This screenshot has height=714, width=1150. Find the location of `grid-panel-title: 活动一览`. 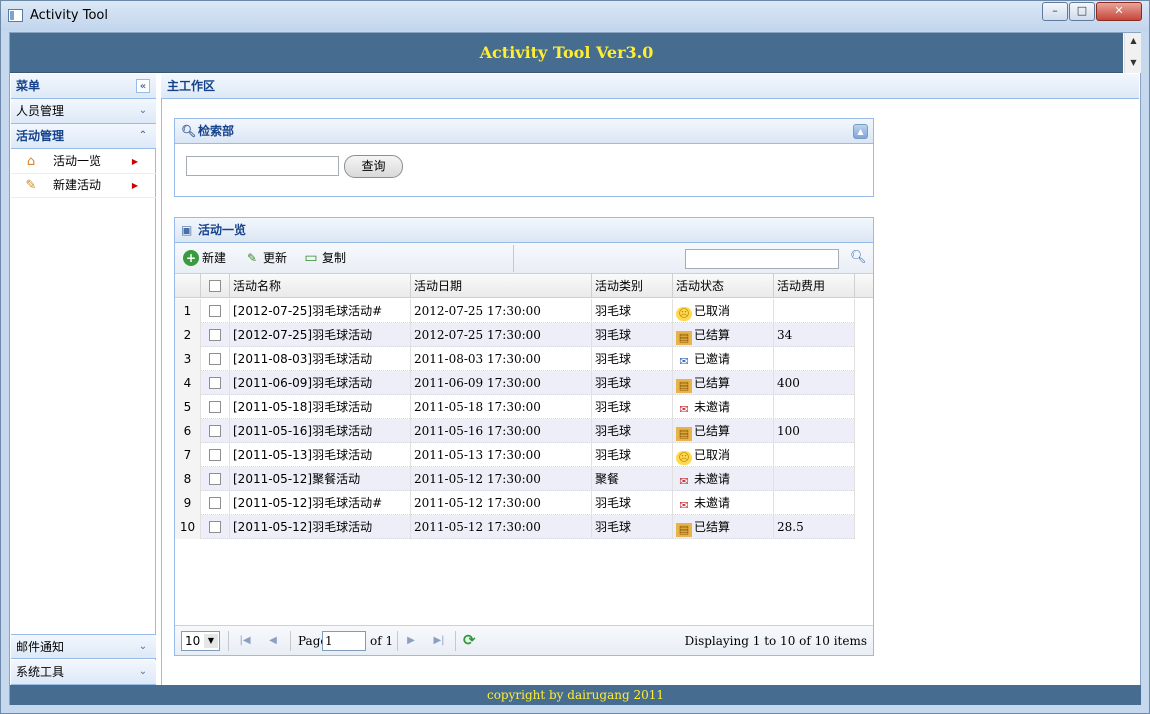

grid-panel-title: 活动一览 is located at coordinates (222, 230).